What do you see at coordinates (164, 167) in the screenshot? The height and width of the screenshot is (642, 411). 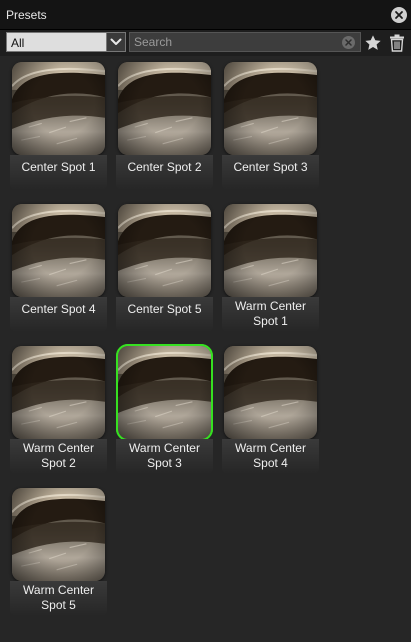 I see `preset-label: Center Spot 2` at bounding box center [164, 167].